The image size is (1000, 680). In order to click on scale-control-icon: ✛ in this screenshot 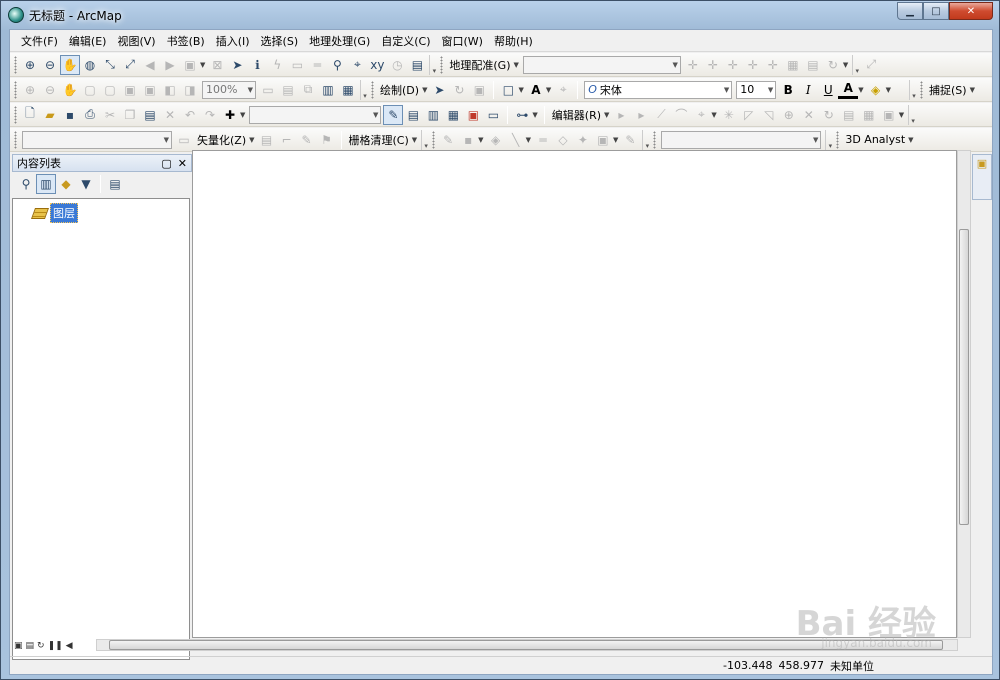, I will do `click(773, 65)`.